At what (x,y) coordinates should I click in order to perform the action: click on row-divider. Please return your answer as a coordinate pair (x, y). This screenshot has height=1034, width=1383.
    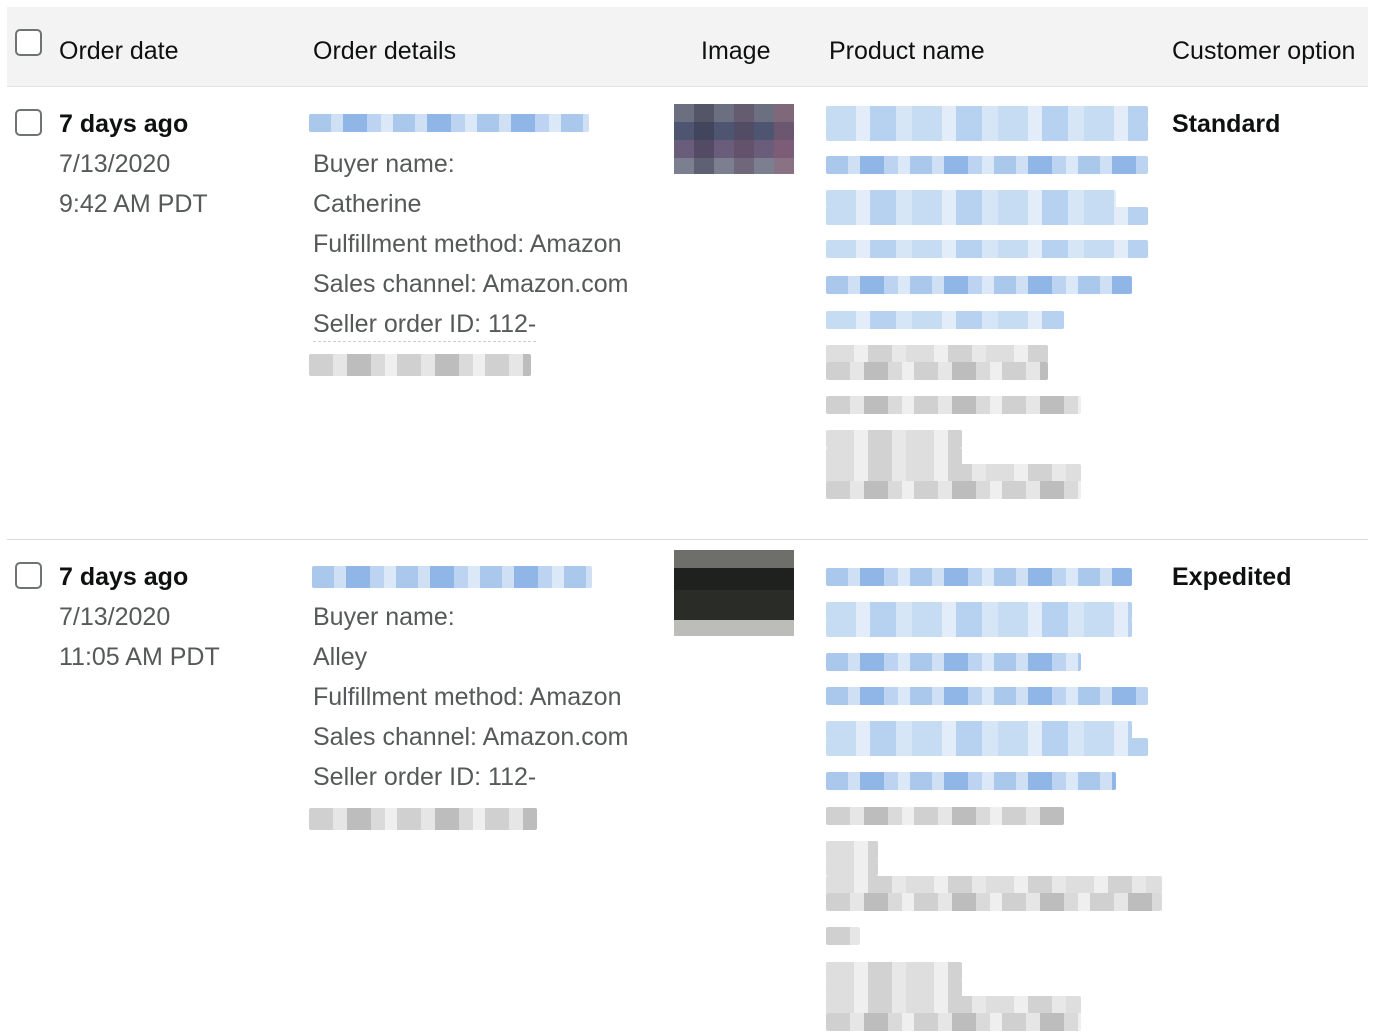
    Looking at the image, I should click on (687, 539).